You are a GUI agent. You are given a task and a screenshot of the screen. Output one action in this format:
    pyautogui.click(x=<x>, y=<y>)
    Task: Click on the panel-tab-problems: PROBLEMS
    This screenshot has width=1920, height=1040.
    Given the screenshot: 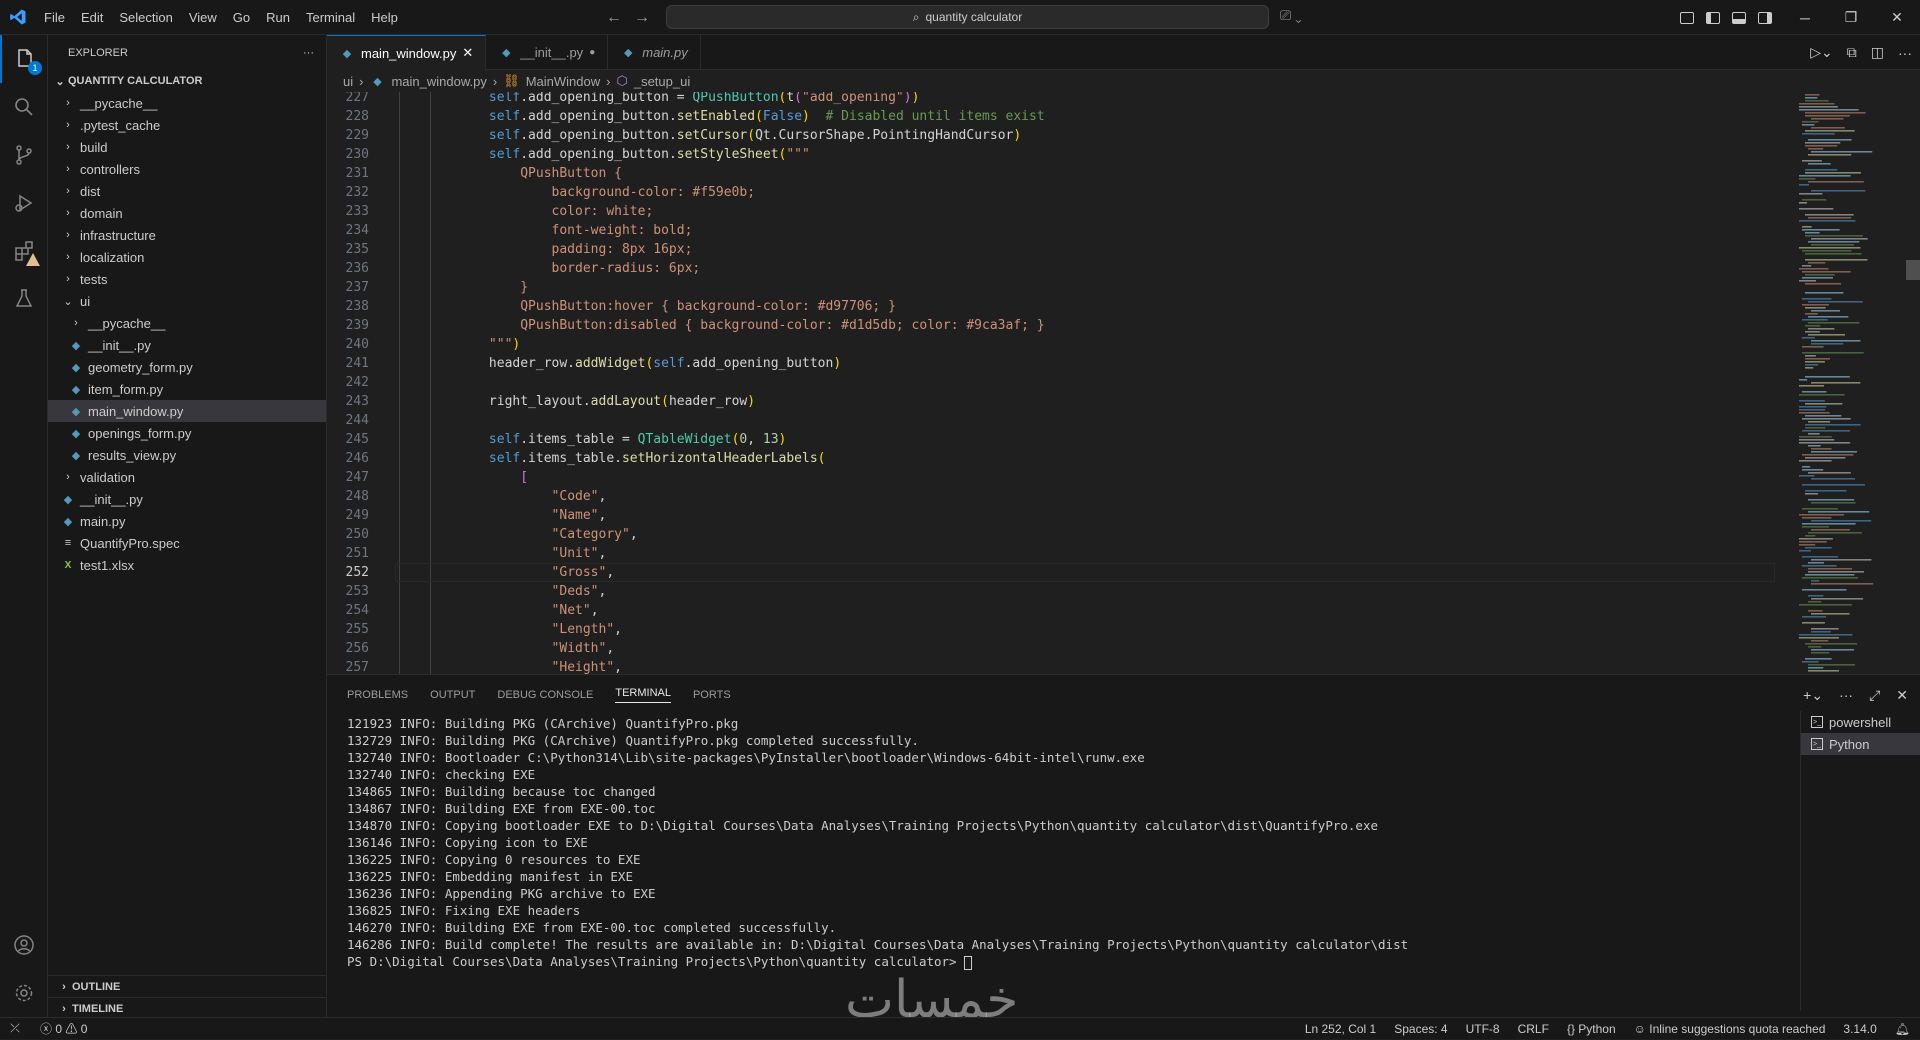 What is the action you would take?
    pyautogui.click(x=377, y=695)
    